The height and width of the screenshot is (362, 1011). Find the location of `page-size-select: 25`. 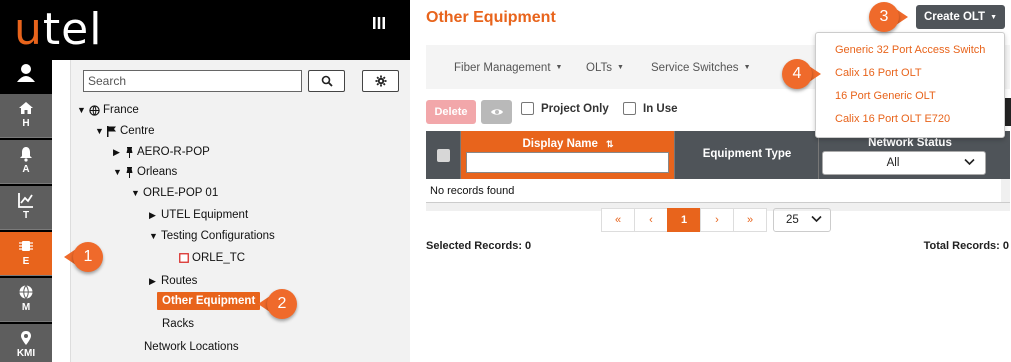

page-size-select: 25 is located at coordinates (802, 220).